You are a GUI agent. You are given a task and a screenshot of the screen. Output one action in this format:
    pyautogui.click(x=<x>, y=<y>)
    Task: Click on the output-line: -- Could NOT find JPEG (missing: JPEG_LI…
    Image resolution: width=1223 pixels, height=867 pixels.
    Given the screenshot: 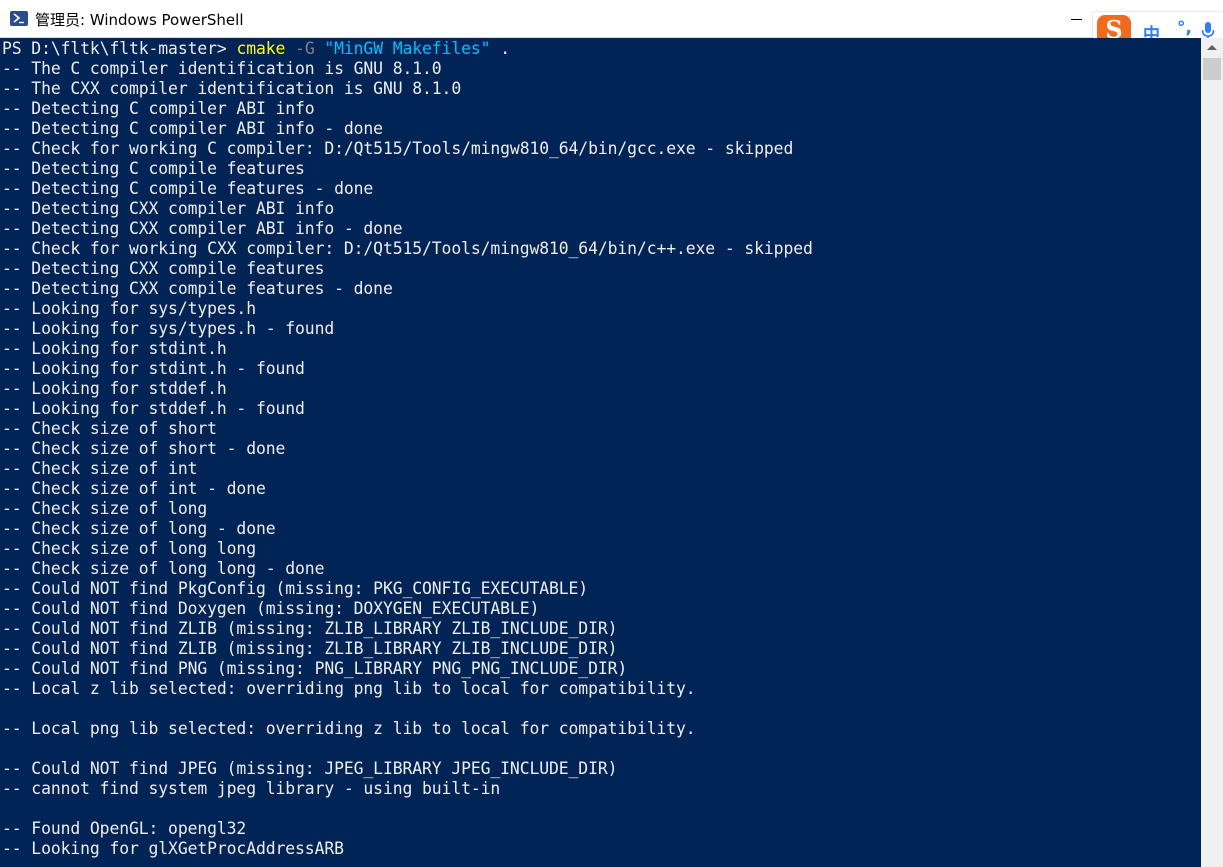 What is the action you would take?
    pyautogui.click(x=310, y=768)
    